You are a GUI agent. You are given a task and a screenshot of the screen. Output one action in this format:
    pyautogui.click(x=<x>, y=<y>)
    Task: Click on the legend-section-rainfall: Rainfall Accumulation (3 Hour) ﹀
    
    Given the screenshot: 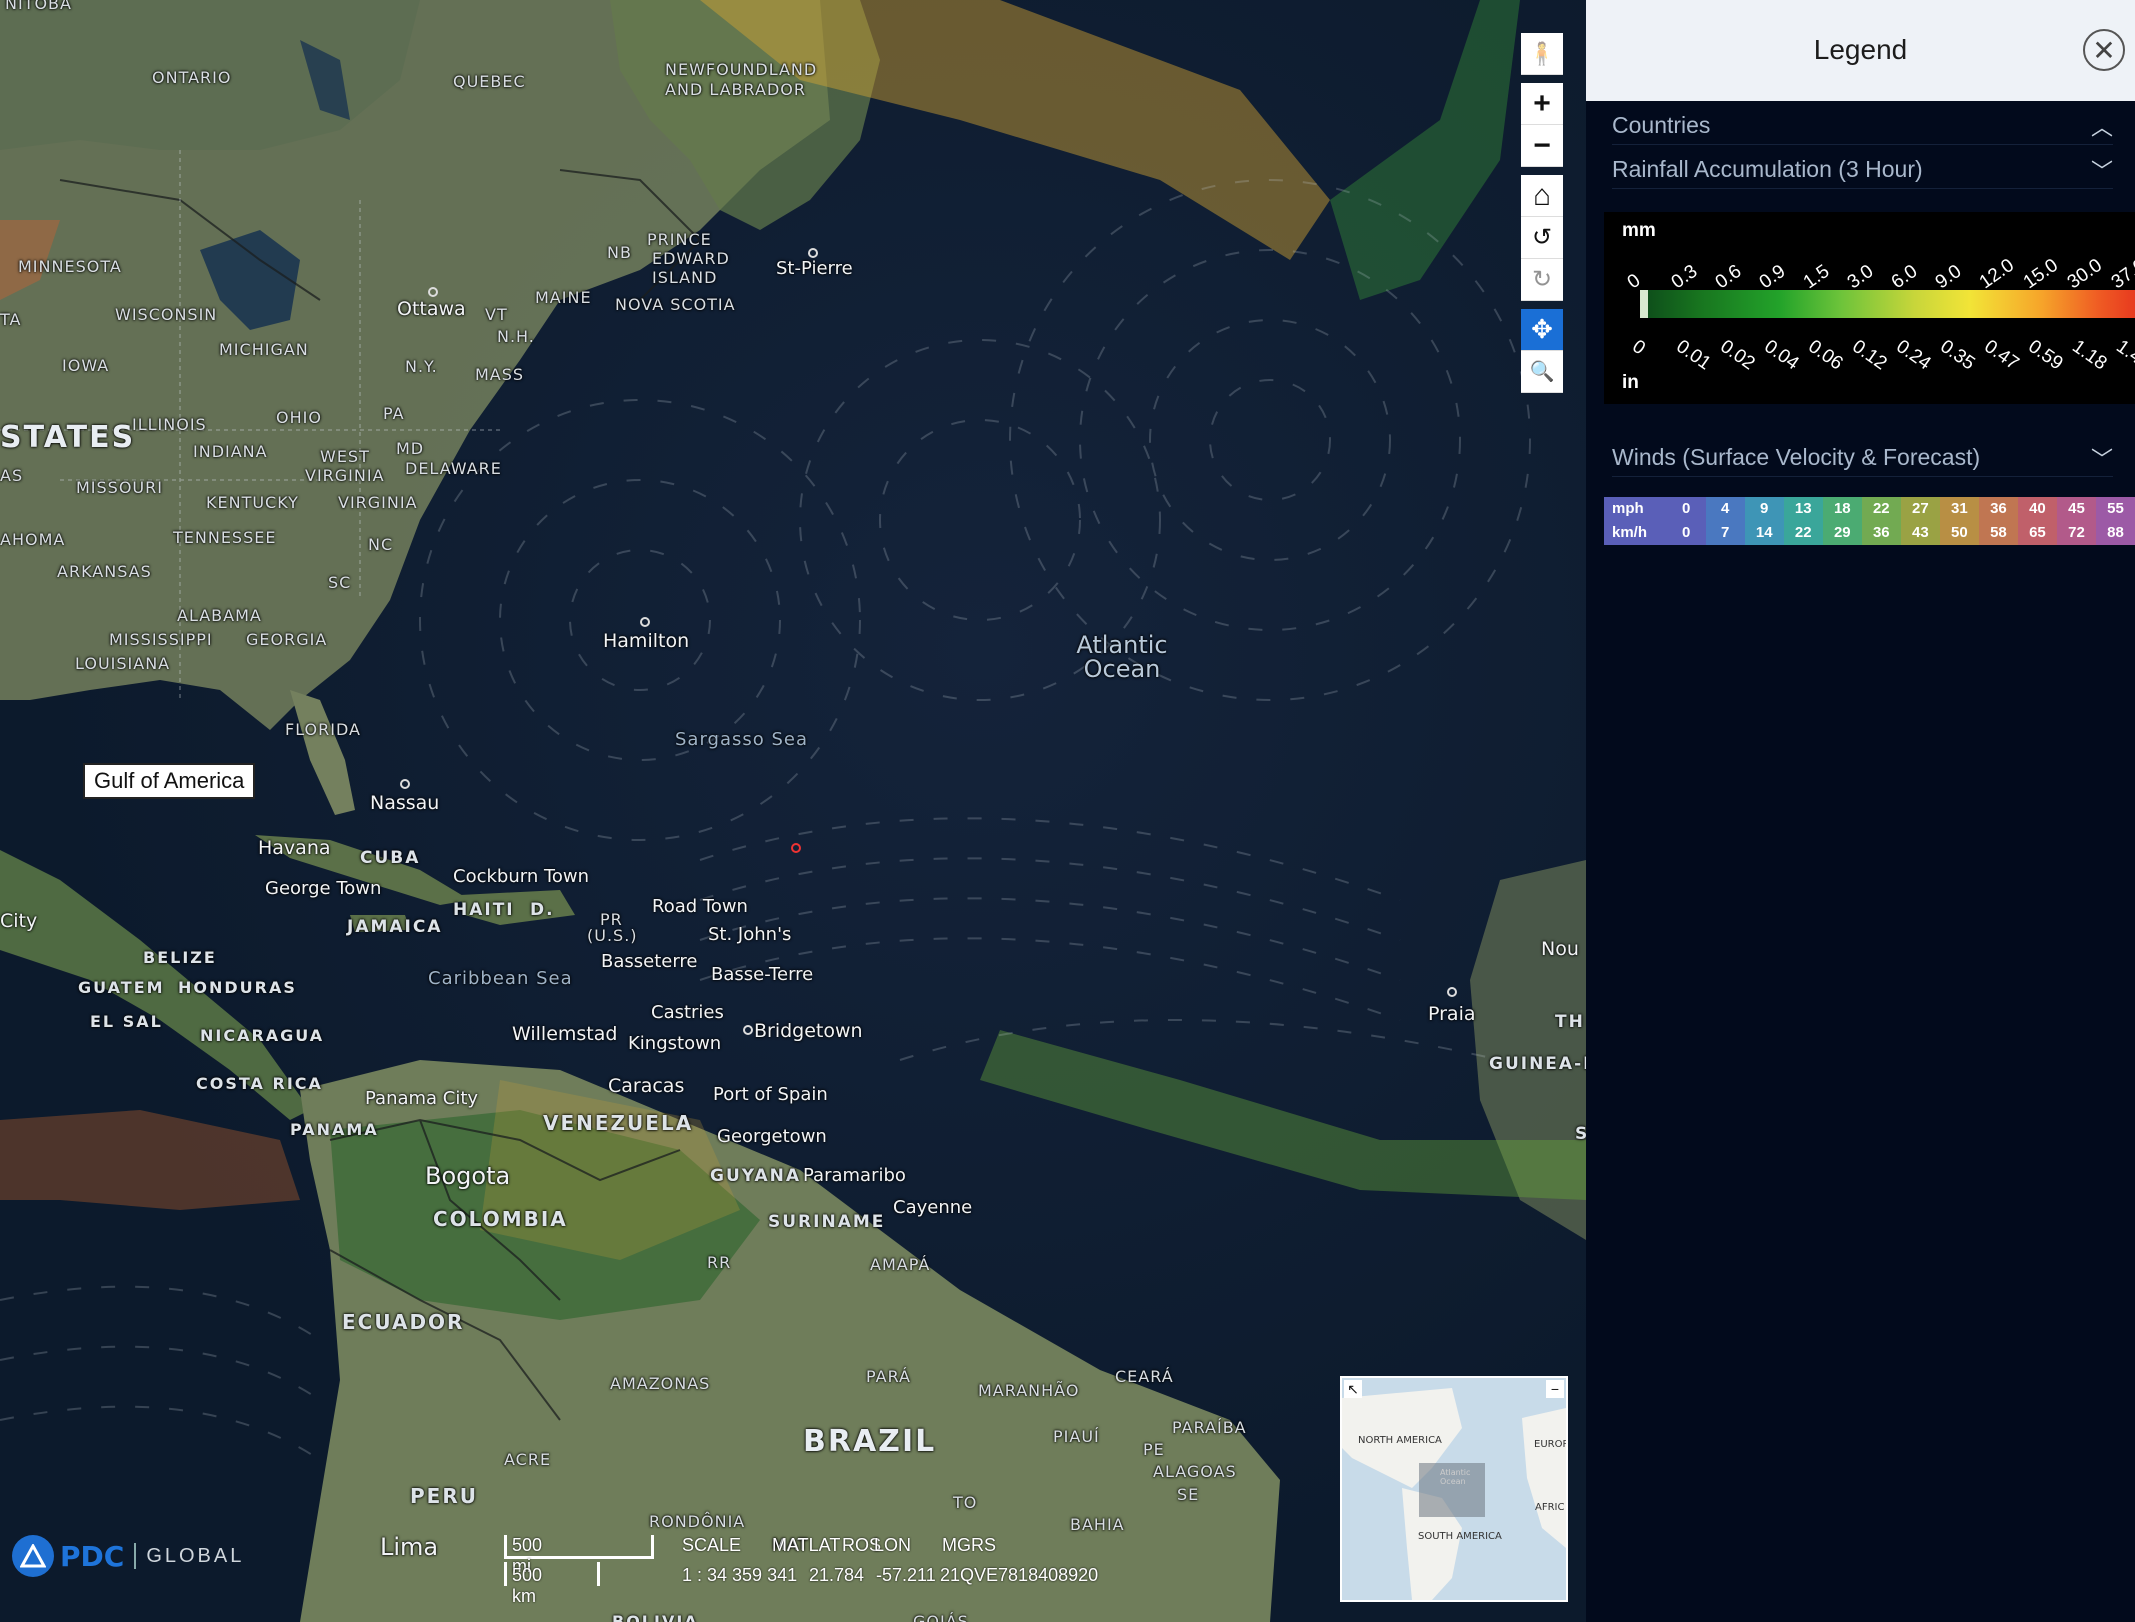 What is the action you would take?
    pyautogui.click(x=1862, y=168)
    